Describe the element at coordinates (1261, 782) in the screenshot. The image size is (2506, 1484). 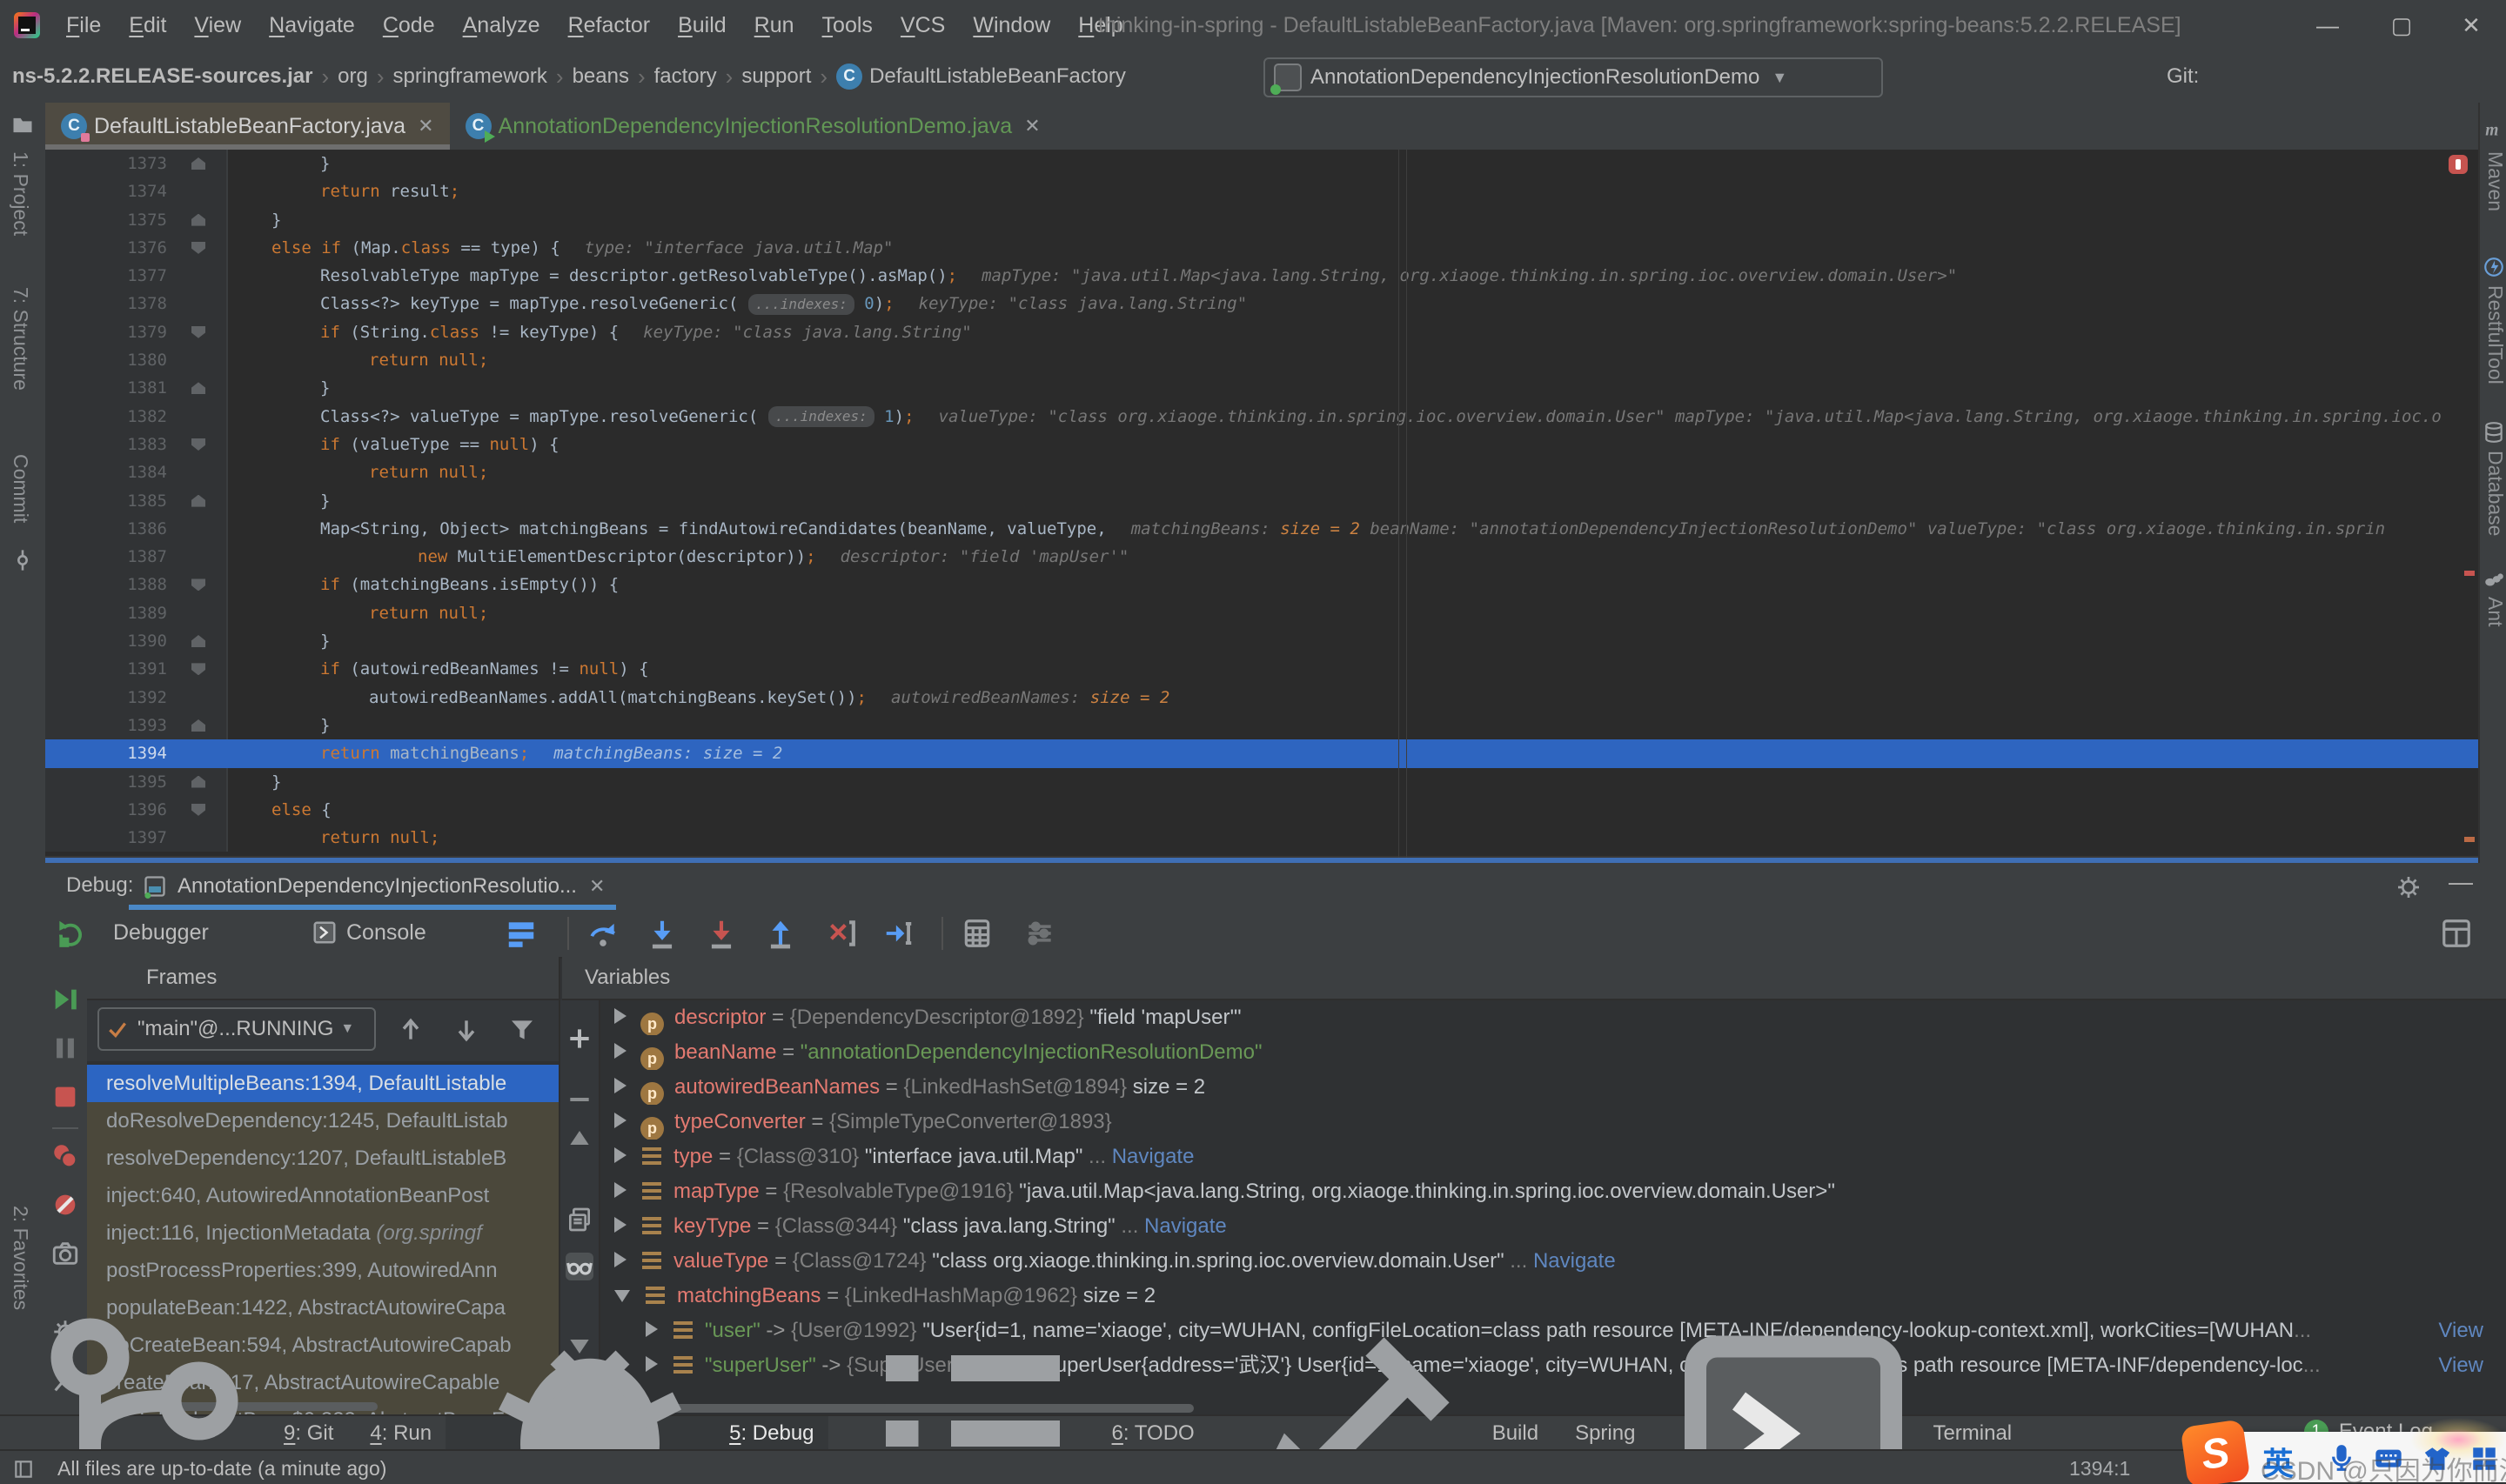
I see `code-line: 1395}` at that location.